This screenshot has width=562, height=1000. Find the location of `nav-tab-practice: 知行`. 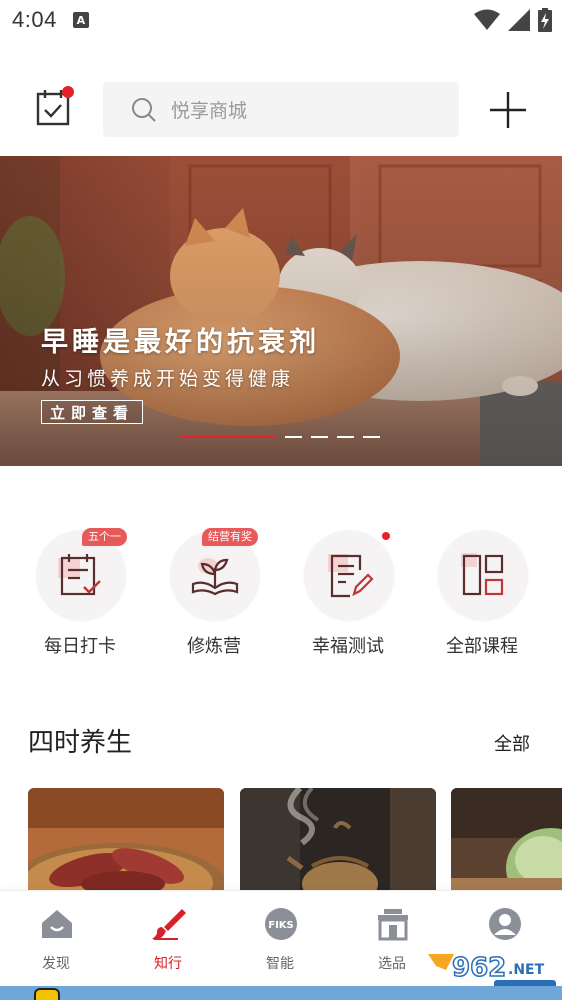

nav-tab-practice: 知行 is located at coordinates (168, 939).